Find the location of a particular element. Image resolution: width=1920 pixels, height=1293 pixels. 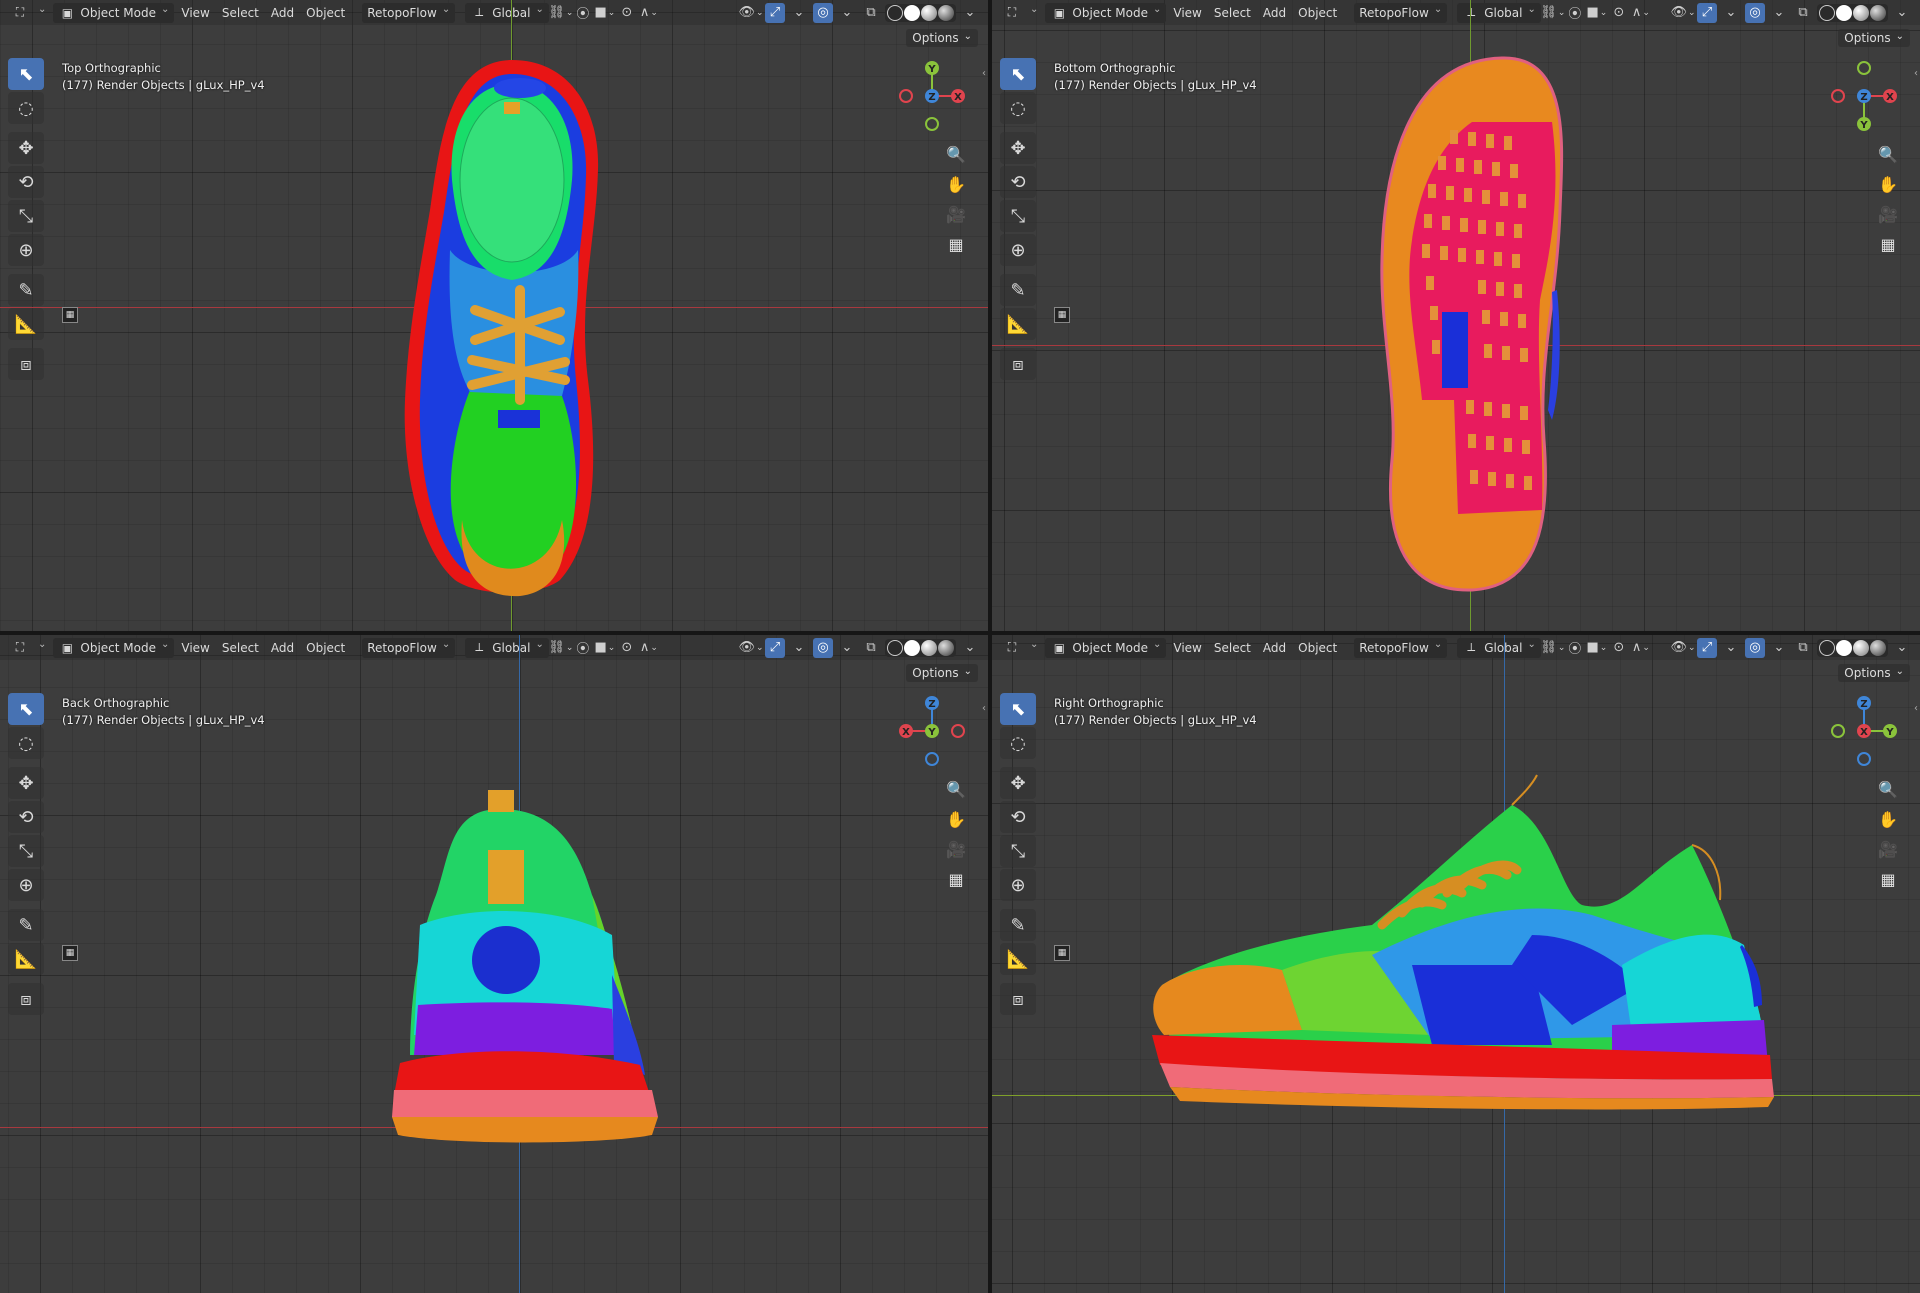

navigation-gizmo: Y X Z is located at coordinates (932, 96).